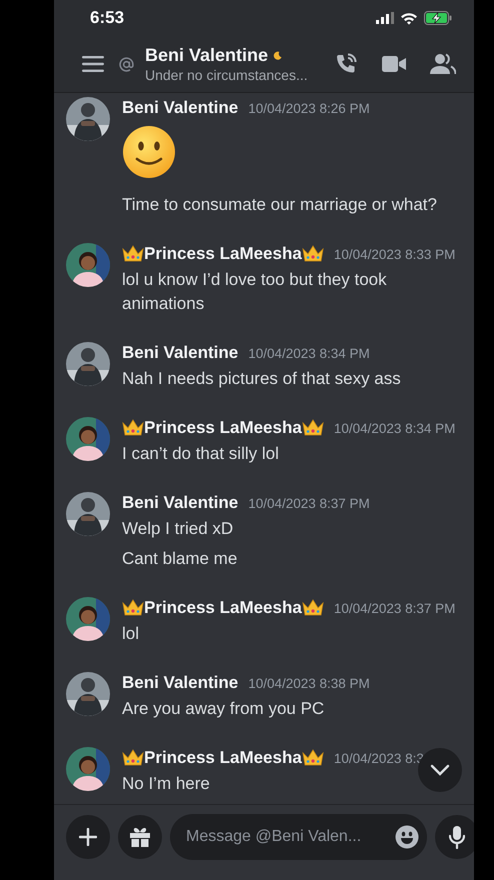 The image size is (494, 880). Describe the element at coordinates (394, 64) in the screenshot. I see `video-camera-icon` at that location.